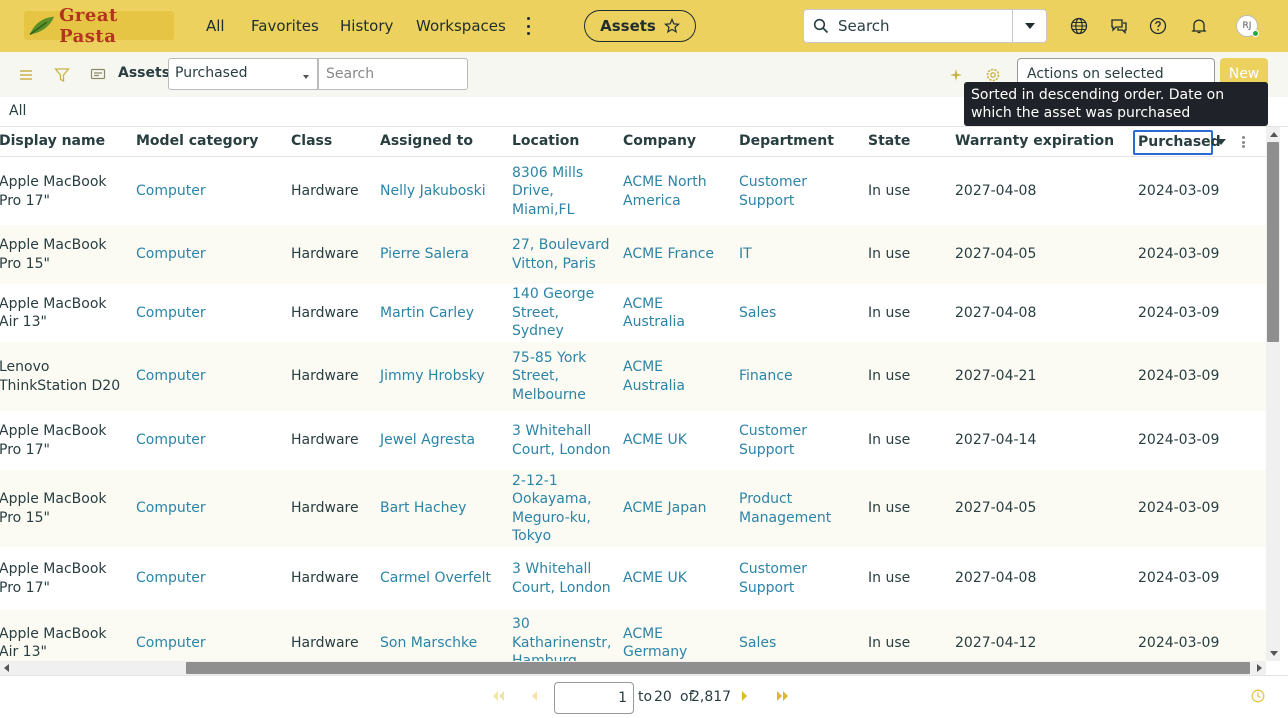 The width and height of the screenshot is (1288, 718). What do you see at coordinates (796, 254) in the screenshot?
I see `cell-department: IT` at bounding box center [796, 254].